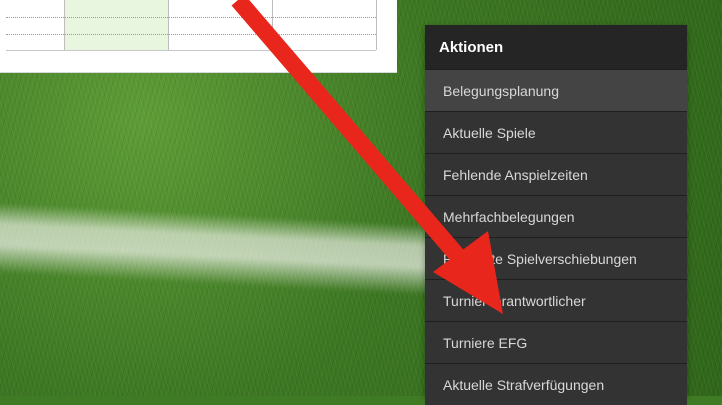  Describe the element at coordinates (556, 258) in the screenshot. I see `menu-item-pendente-spielverschiebungen: Pendente Spielverschiebungen` at that location.